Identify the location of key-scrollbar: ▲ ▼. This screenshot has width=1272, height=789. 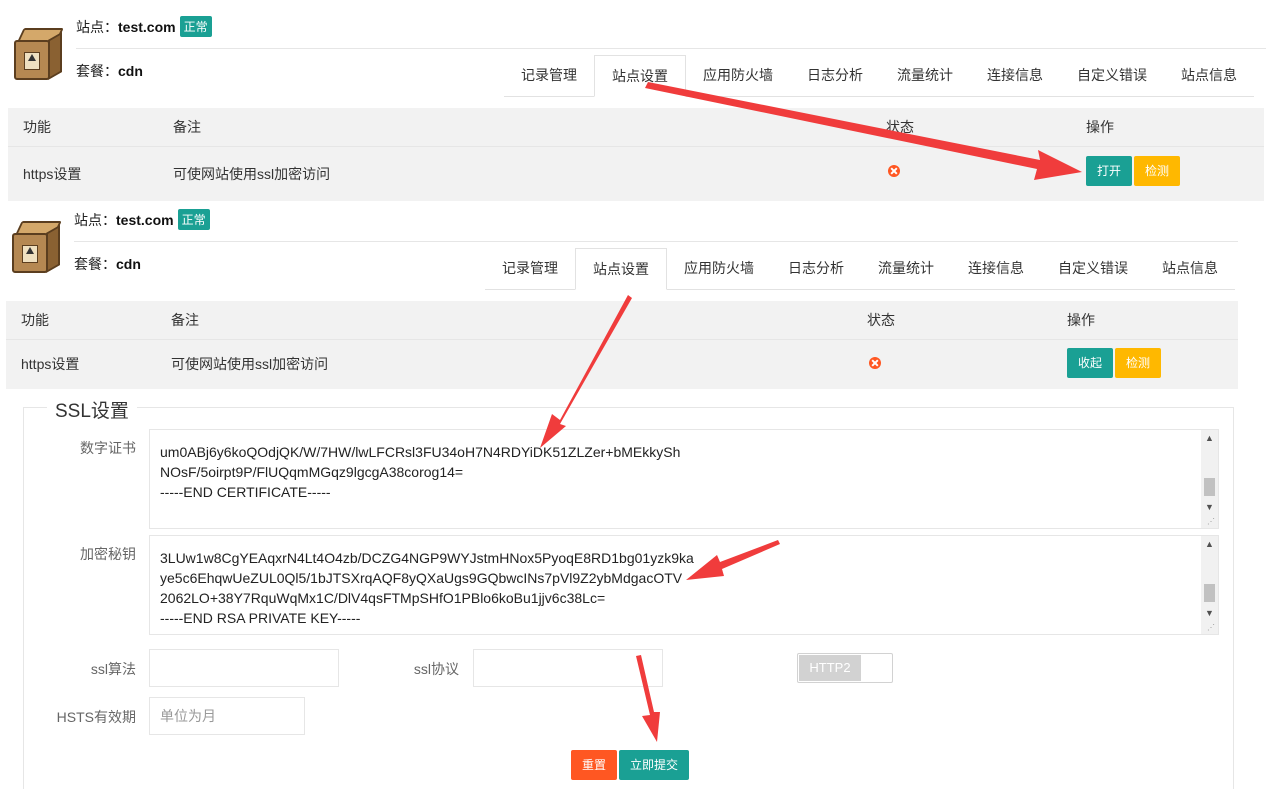
(1209, 585).